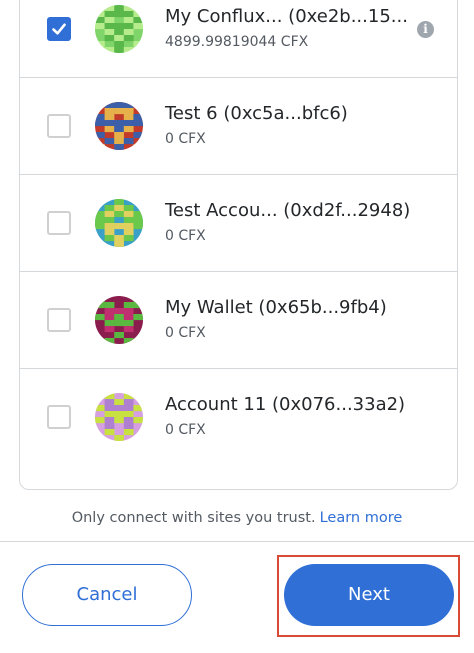 This screenshot has width=474, height=653. I want to click on account-balance-3: 0 CFX, so click(185, 236).